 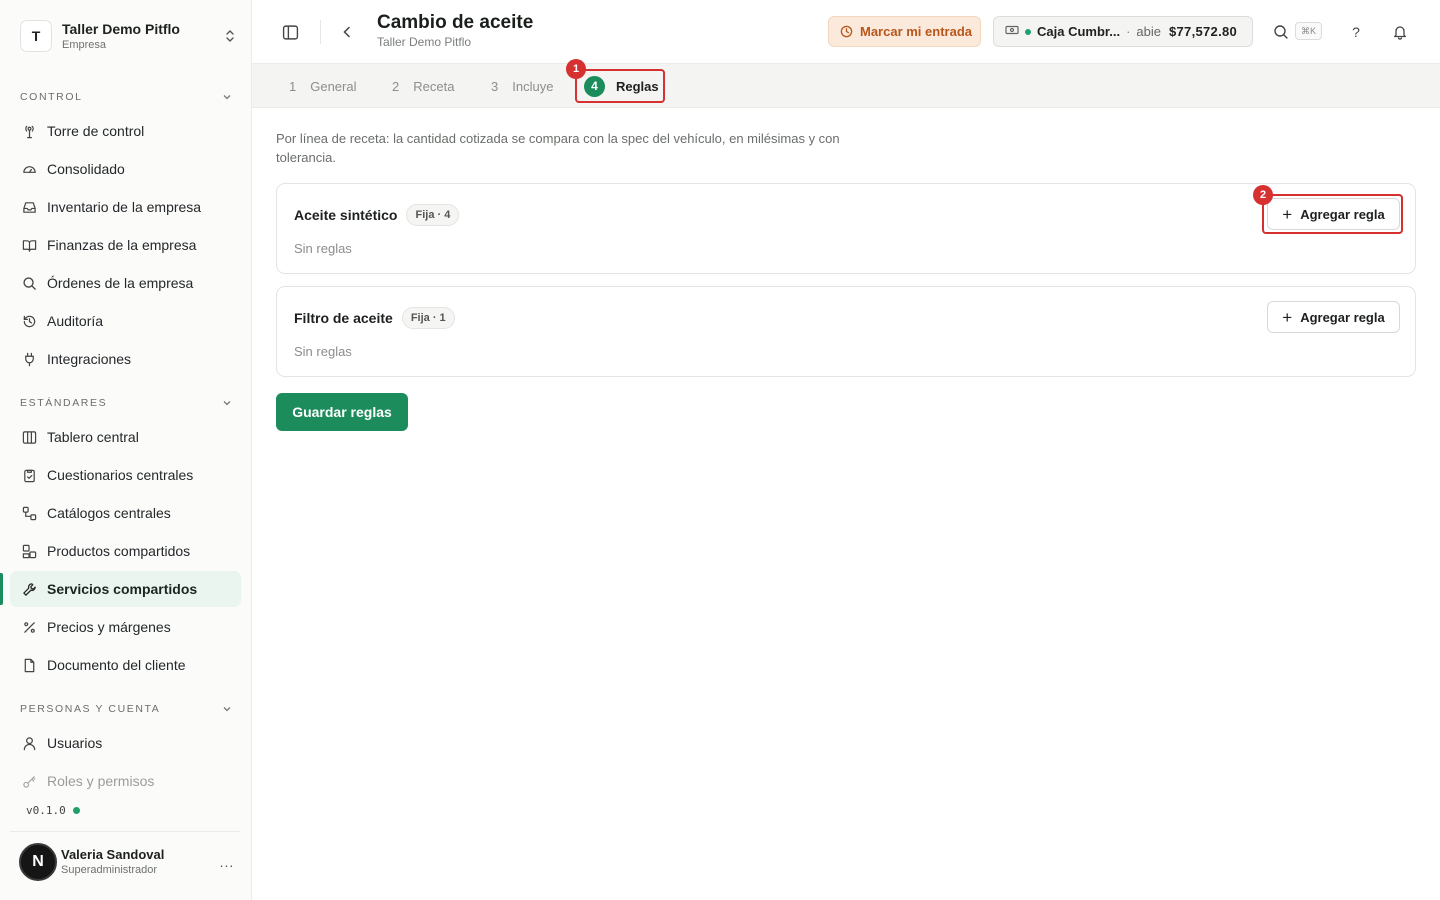 I want to click on inbox-icon, so click(x=29, y=207).